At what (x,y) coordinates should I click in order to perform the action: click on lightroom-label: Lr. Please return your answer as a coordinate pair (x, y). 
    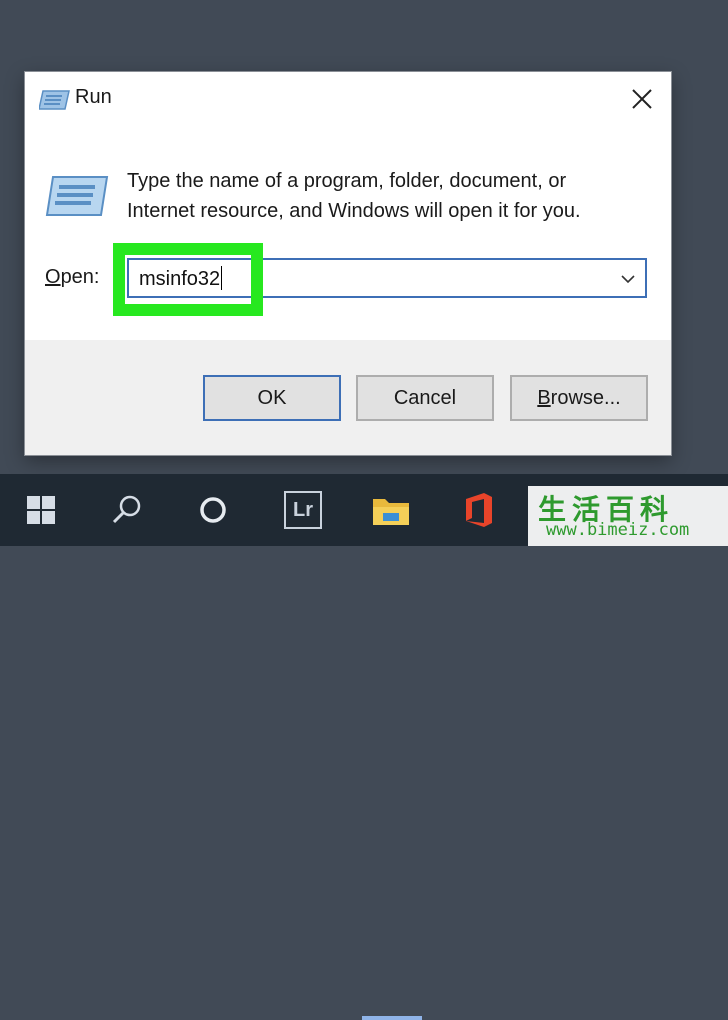
    Looking at the image, I should click on (303, 509).